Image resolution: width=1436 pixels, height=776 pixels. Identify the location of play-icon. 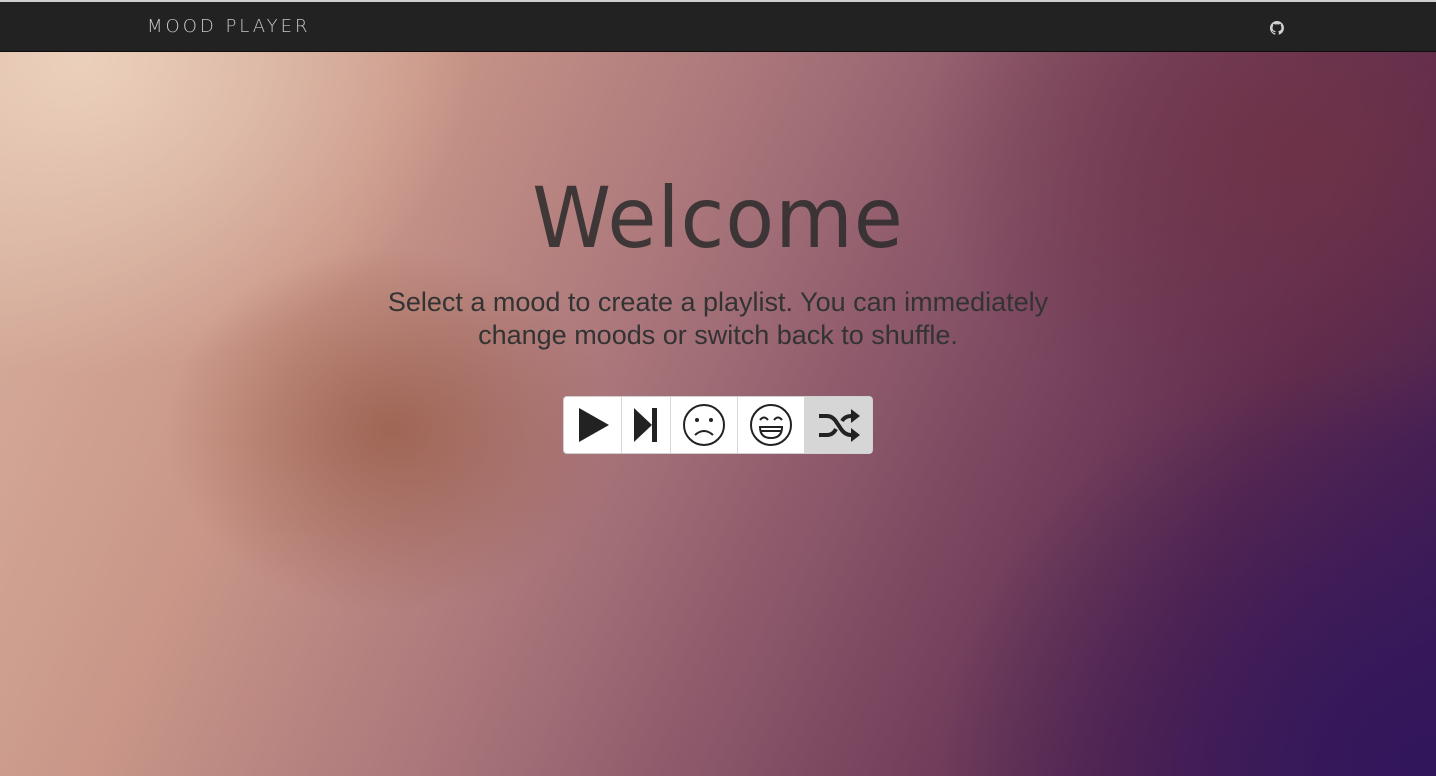
(593, 425).